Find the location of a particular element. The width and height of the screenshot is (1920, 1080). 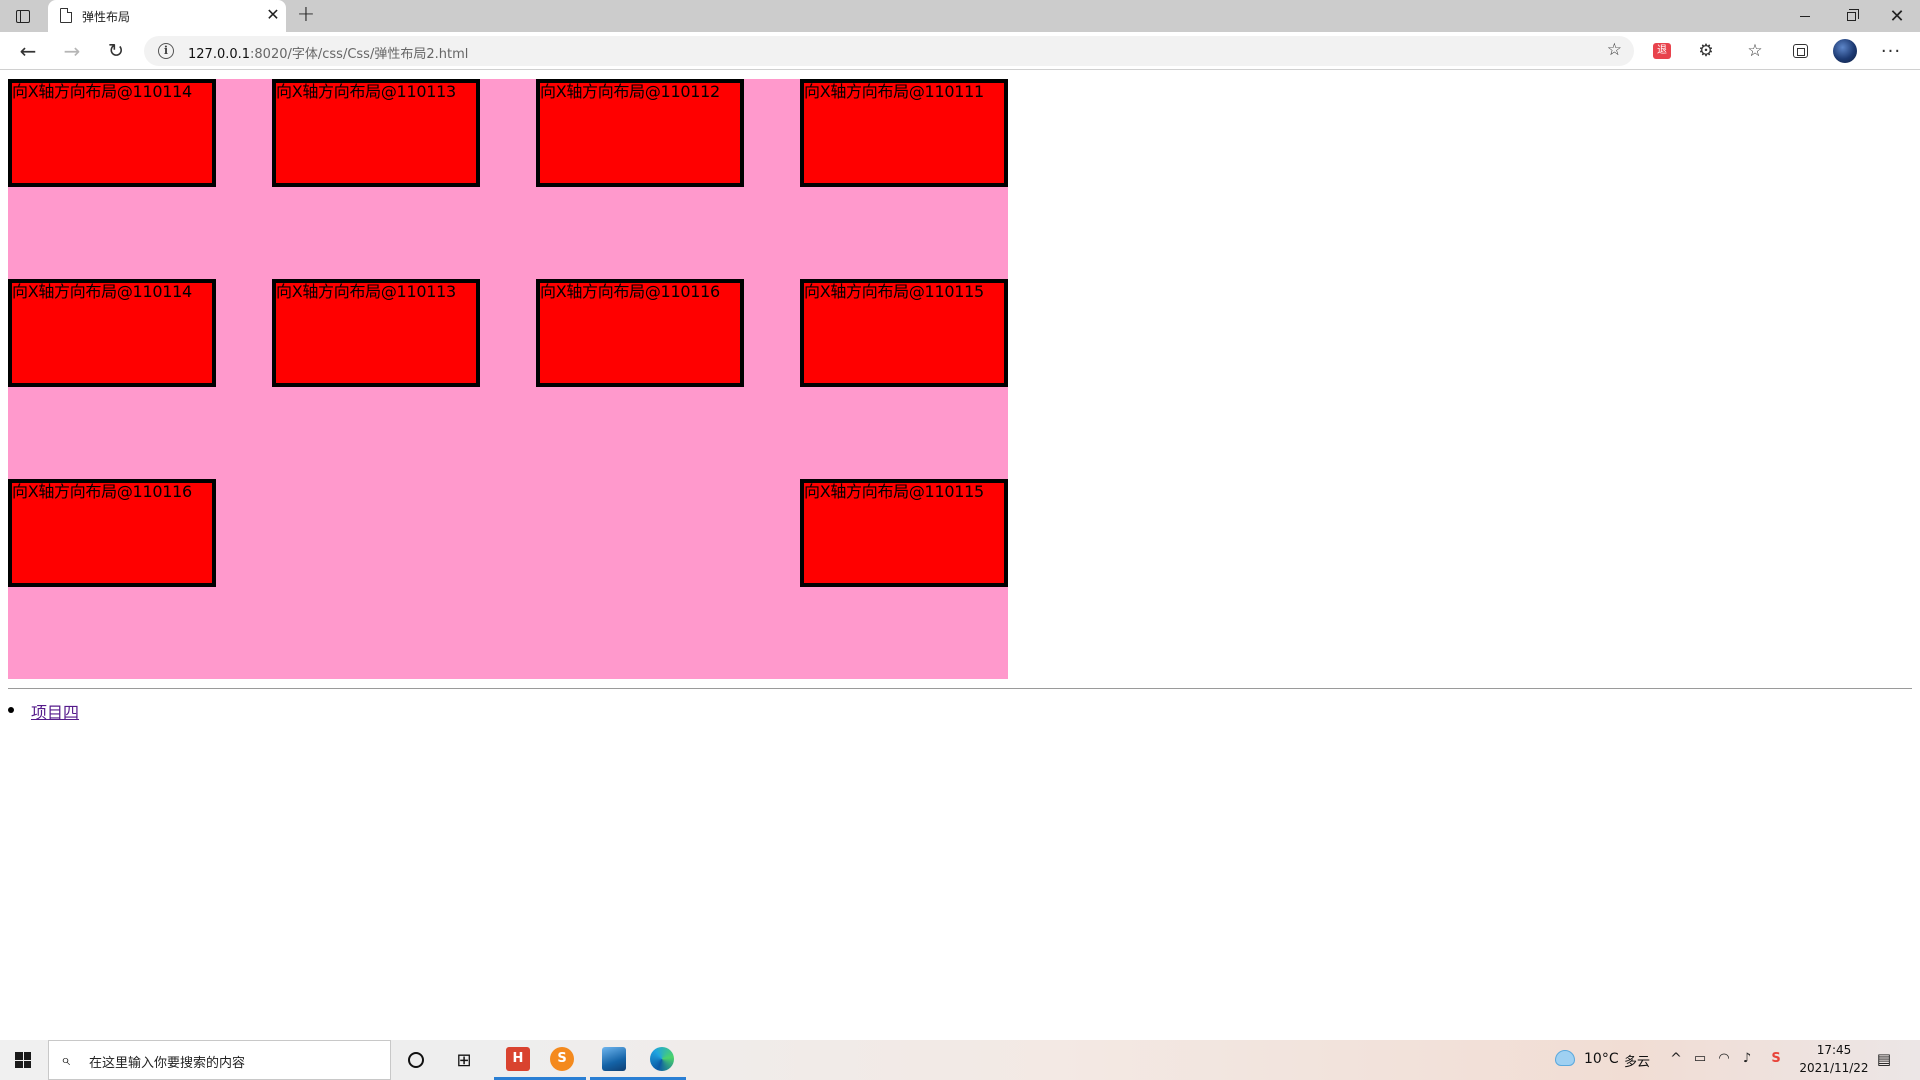

clock-time: 17:45 is located at coordinates (1834, 1050).